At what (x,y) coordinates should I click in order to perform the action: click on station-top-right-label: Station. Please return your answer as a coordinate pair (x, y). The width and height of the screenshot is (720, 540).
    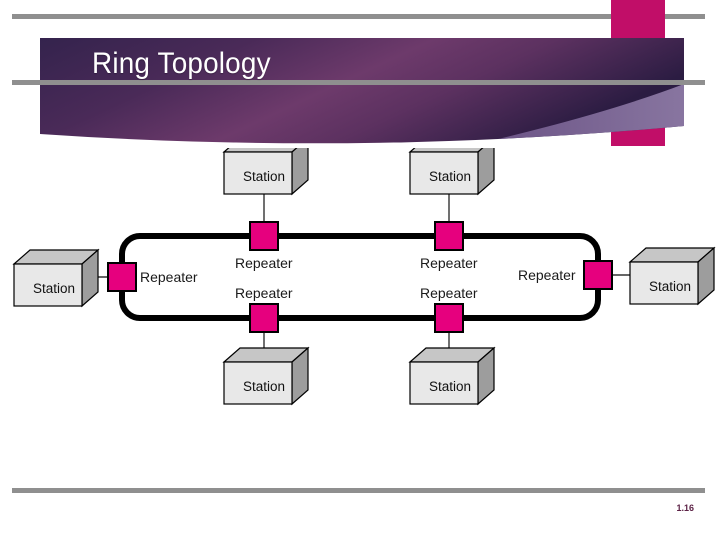
    Looking at the image, I should click on (450, 176).